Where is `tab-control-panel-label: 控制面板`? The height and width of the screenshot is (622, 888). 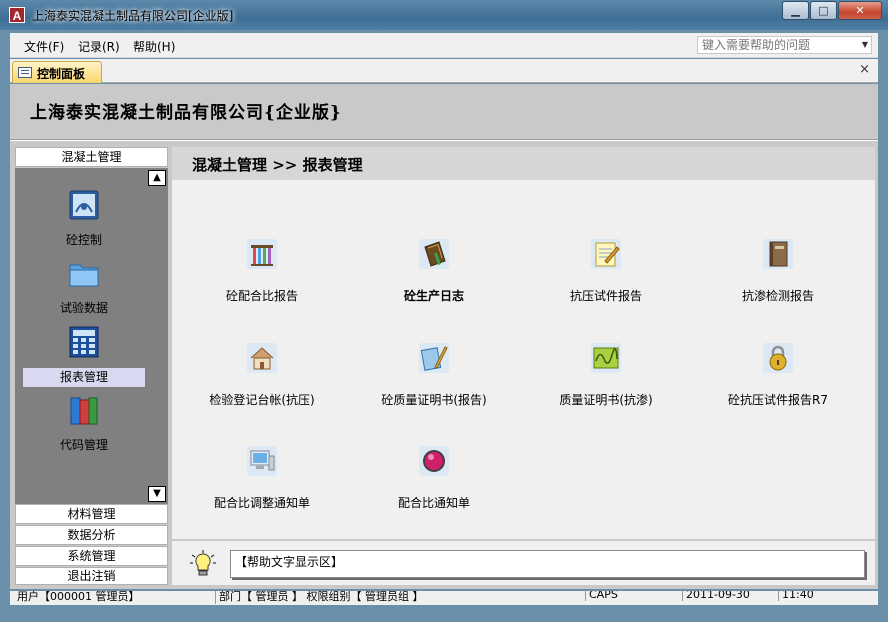 tab-control-panel-label: 控制面板 is located at coordinates (61, 74).